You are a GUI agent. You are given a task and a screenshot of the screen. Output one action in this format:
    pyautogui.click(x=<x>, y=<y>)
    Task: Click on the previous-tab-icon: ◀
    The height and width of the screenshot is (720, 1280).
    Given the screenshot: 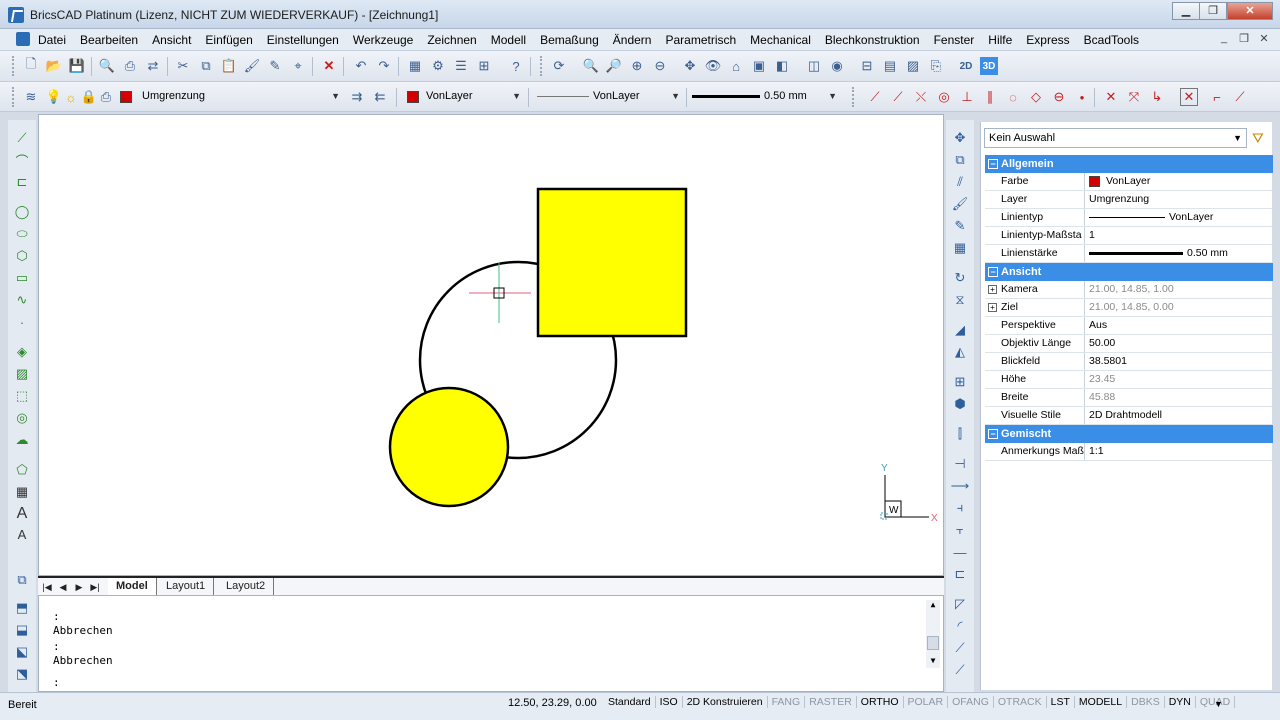 What is the action you would take?
    pyautogui.click(x=63, y=587)
    